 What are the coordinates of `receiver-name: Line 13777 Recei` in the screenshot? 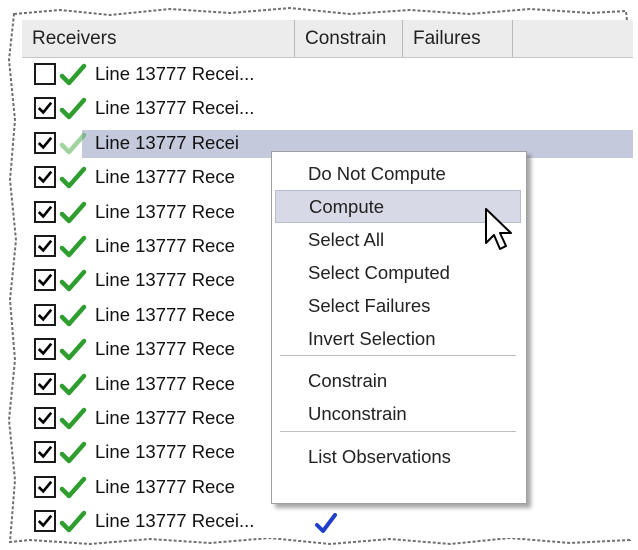 It's located at (167, 142).